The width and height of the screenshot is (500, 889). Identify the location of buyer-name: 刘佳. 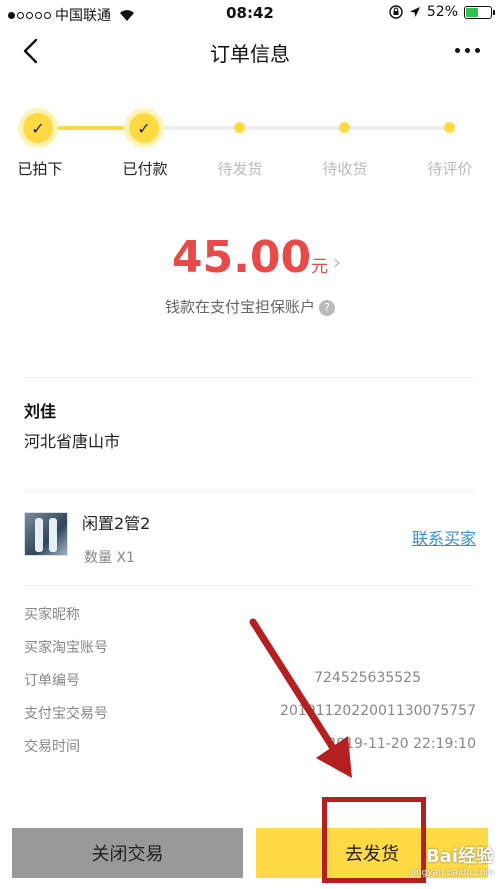
(40, 411).